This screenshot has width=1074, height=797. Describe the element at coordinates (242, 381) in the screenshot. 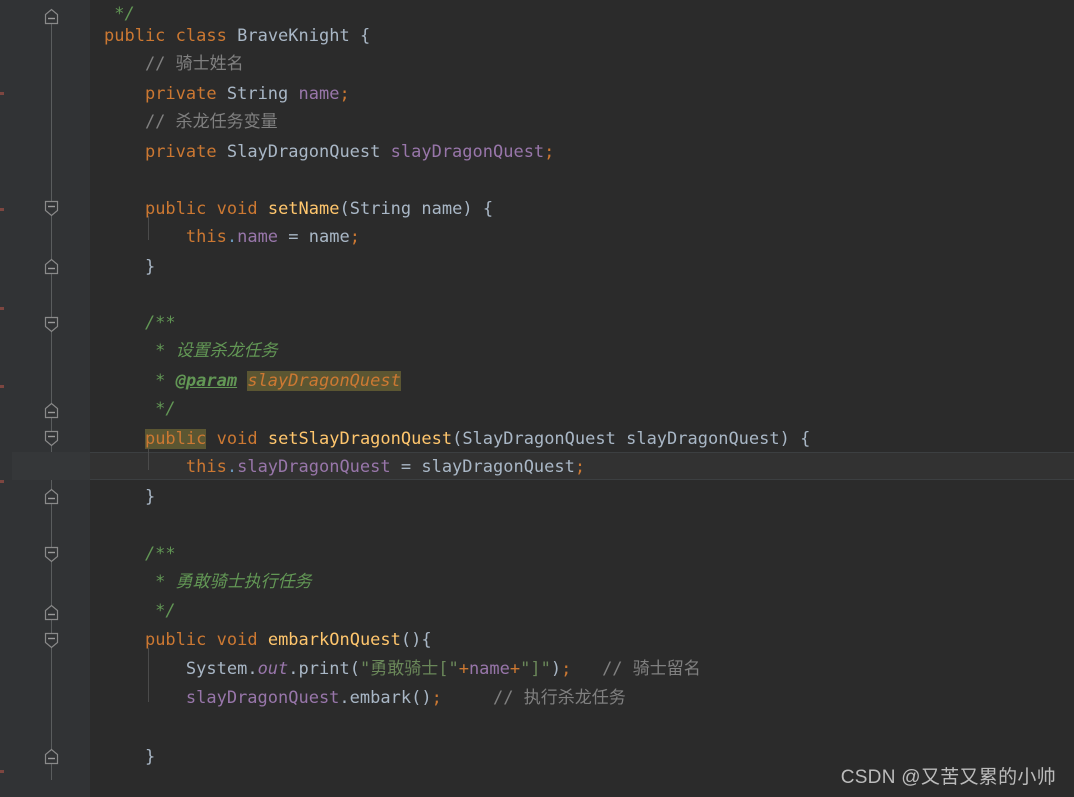

I see `code-token-doc` at that location.